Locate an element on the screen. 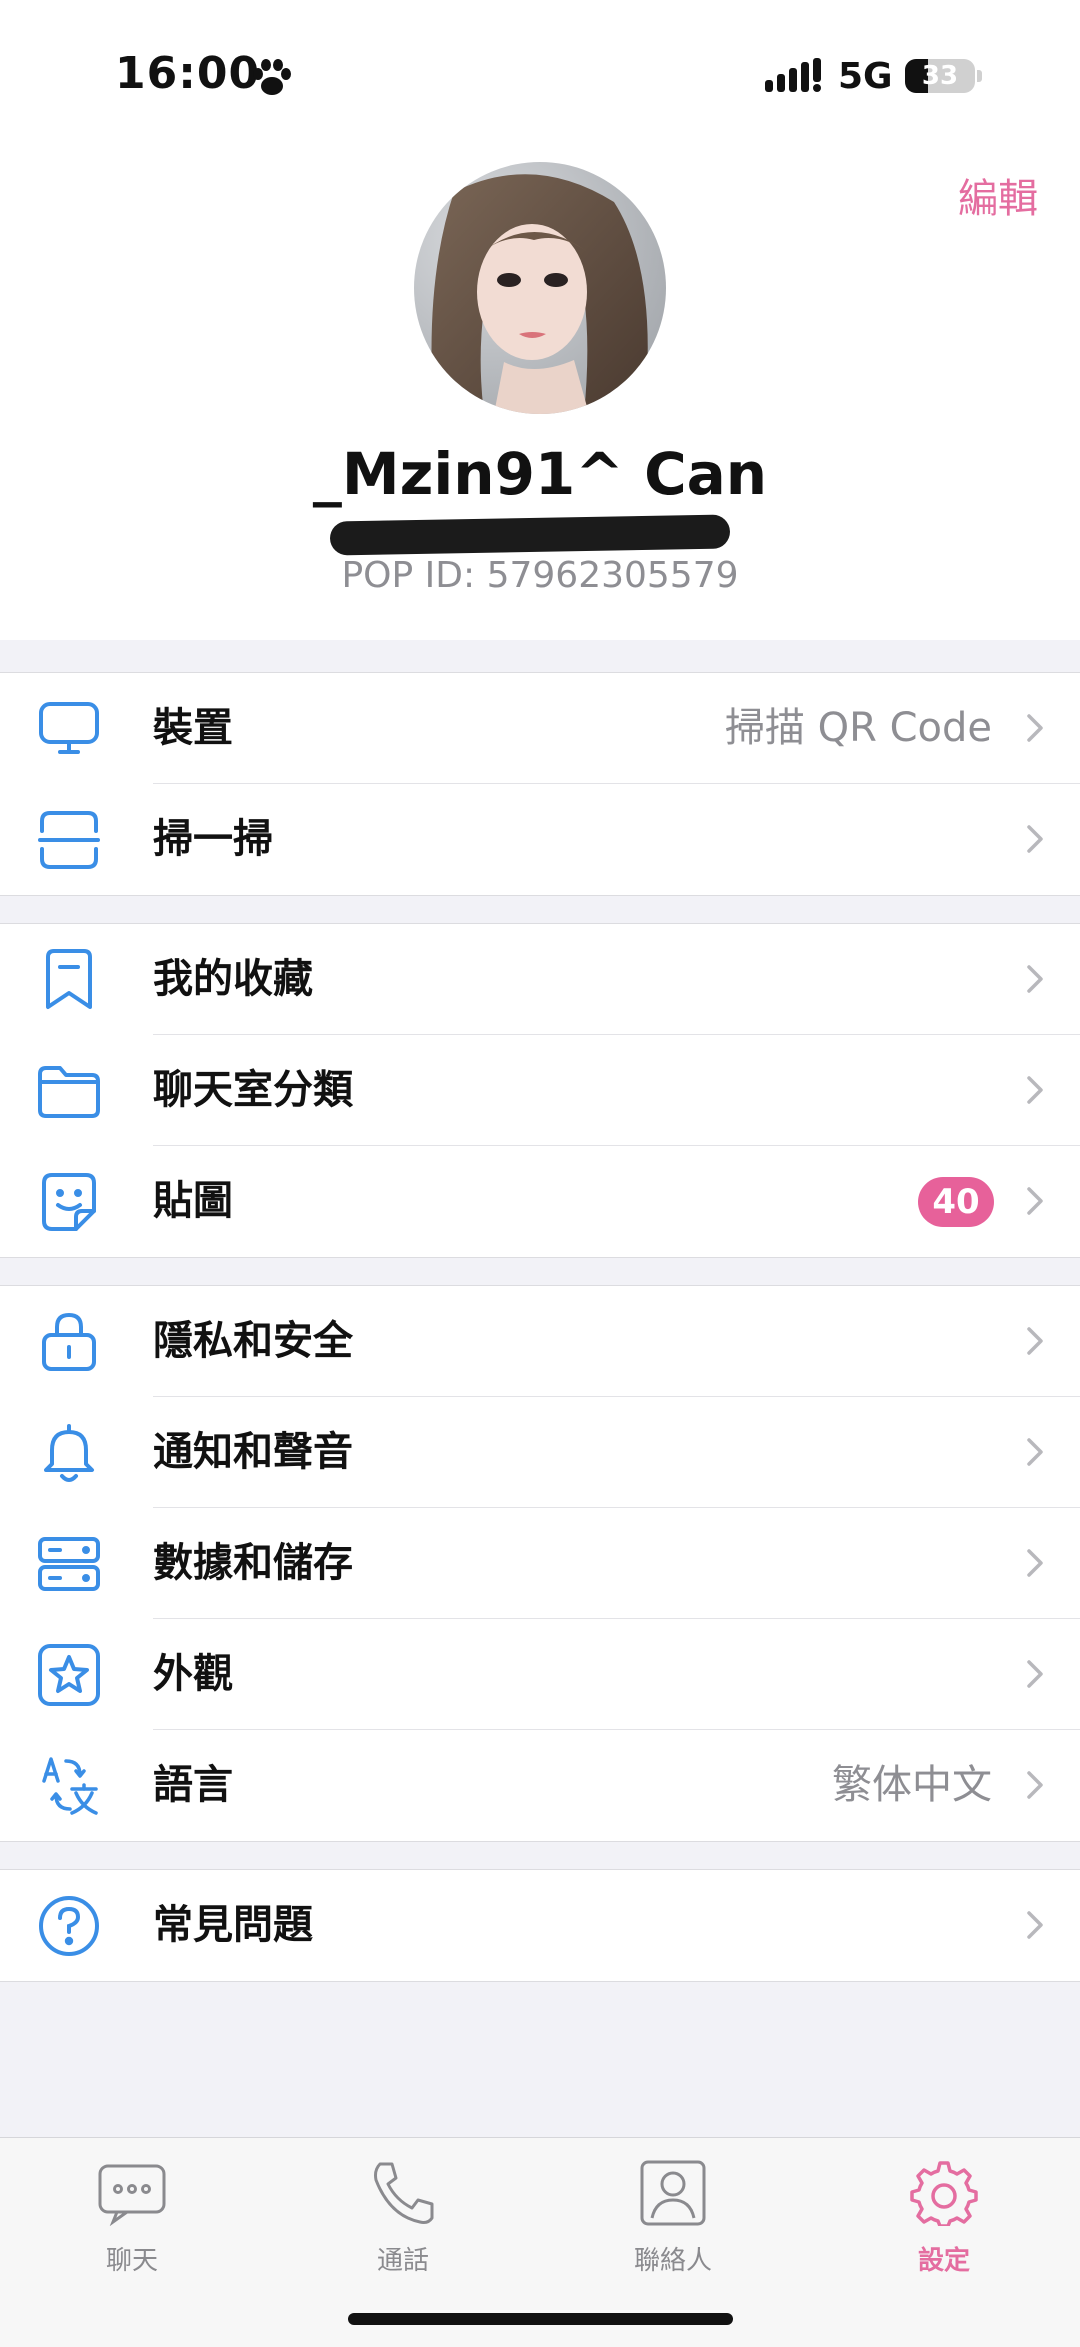 The height and width of the screenshot is (2347, 1080). status-bar: 16:00 5G 33 is located at coordinates (540, 75).